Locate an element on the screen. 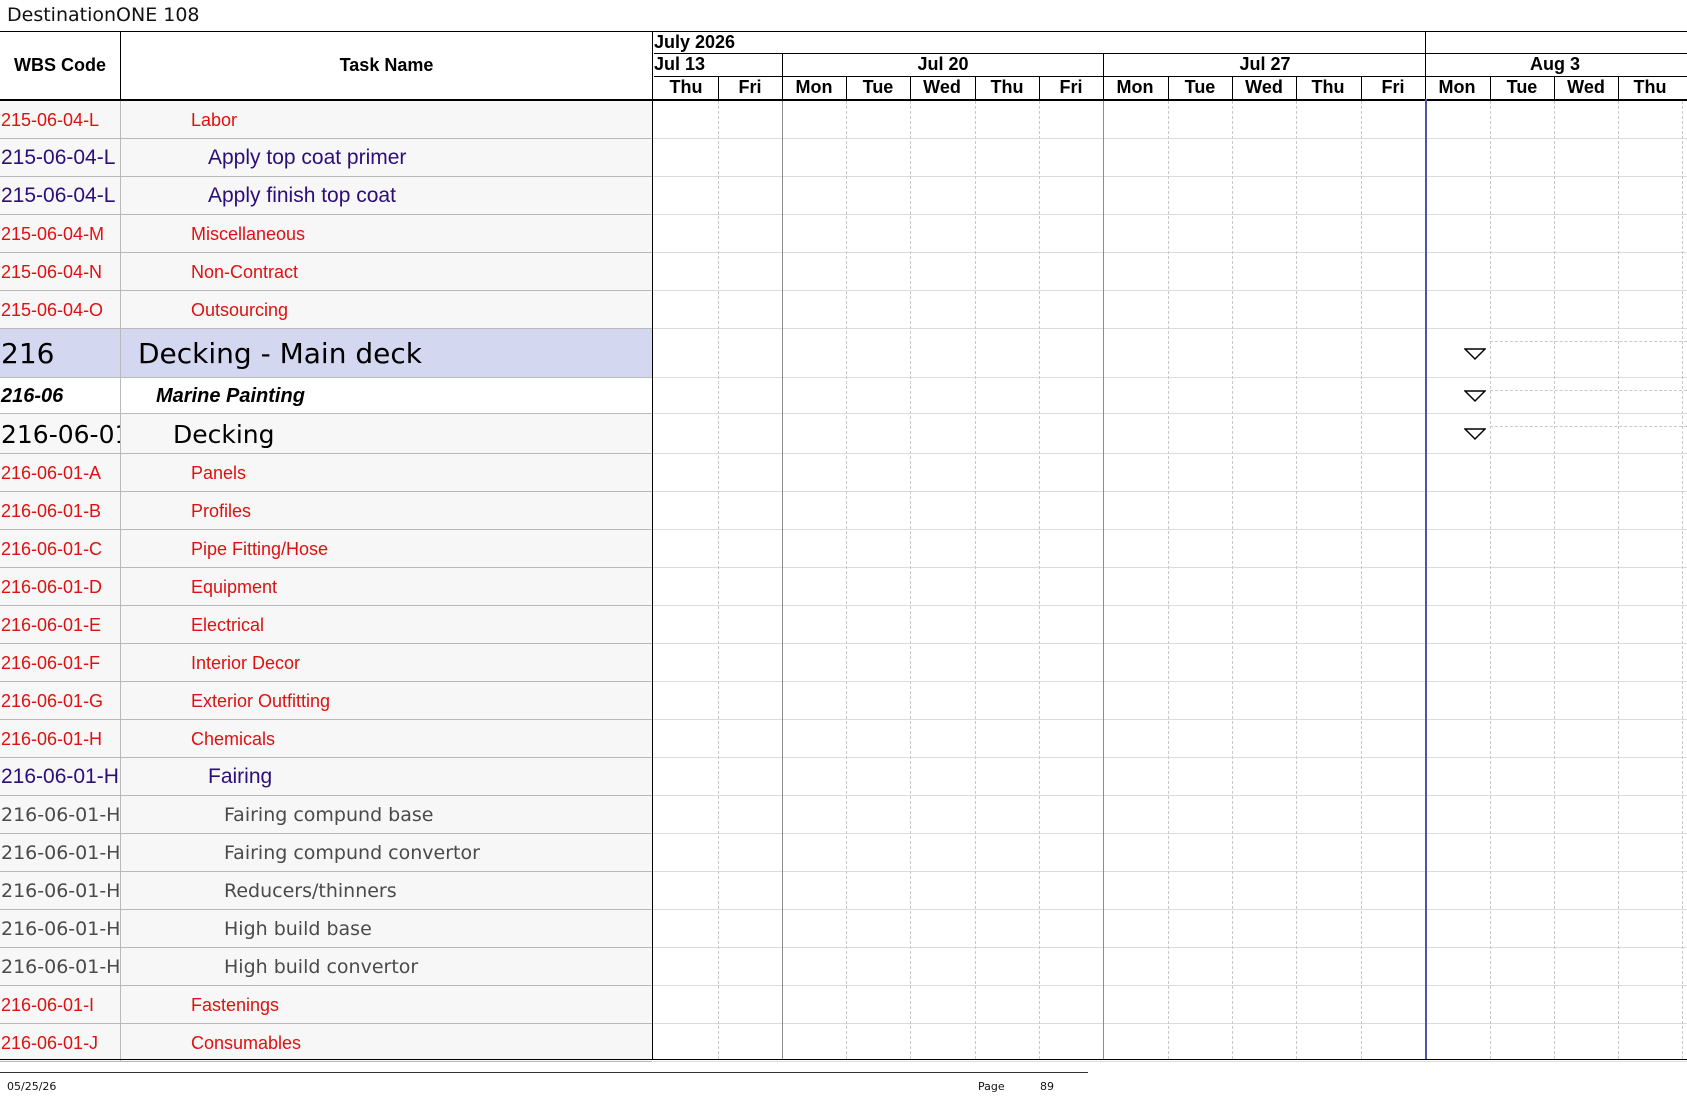 This screenshot has width=1687, height=1097. document-title: DestinationONE 108 is located at coordinates (103, 15).